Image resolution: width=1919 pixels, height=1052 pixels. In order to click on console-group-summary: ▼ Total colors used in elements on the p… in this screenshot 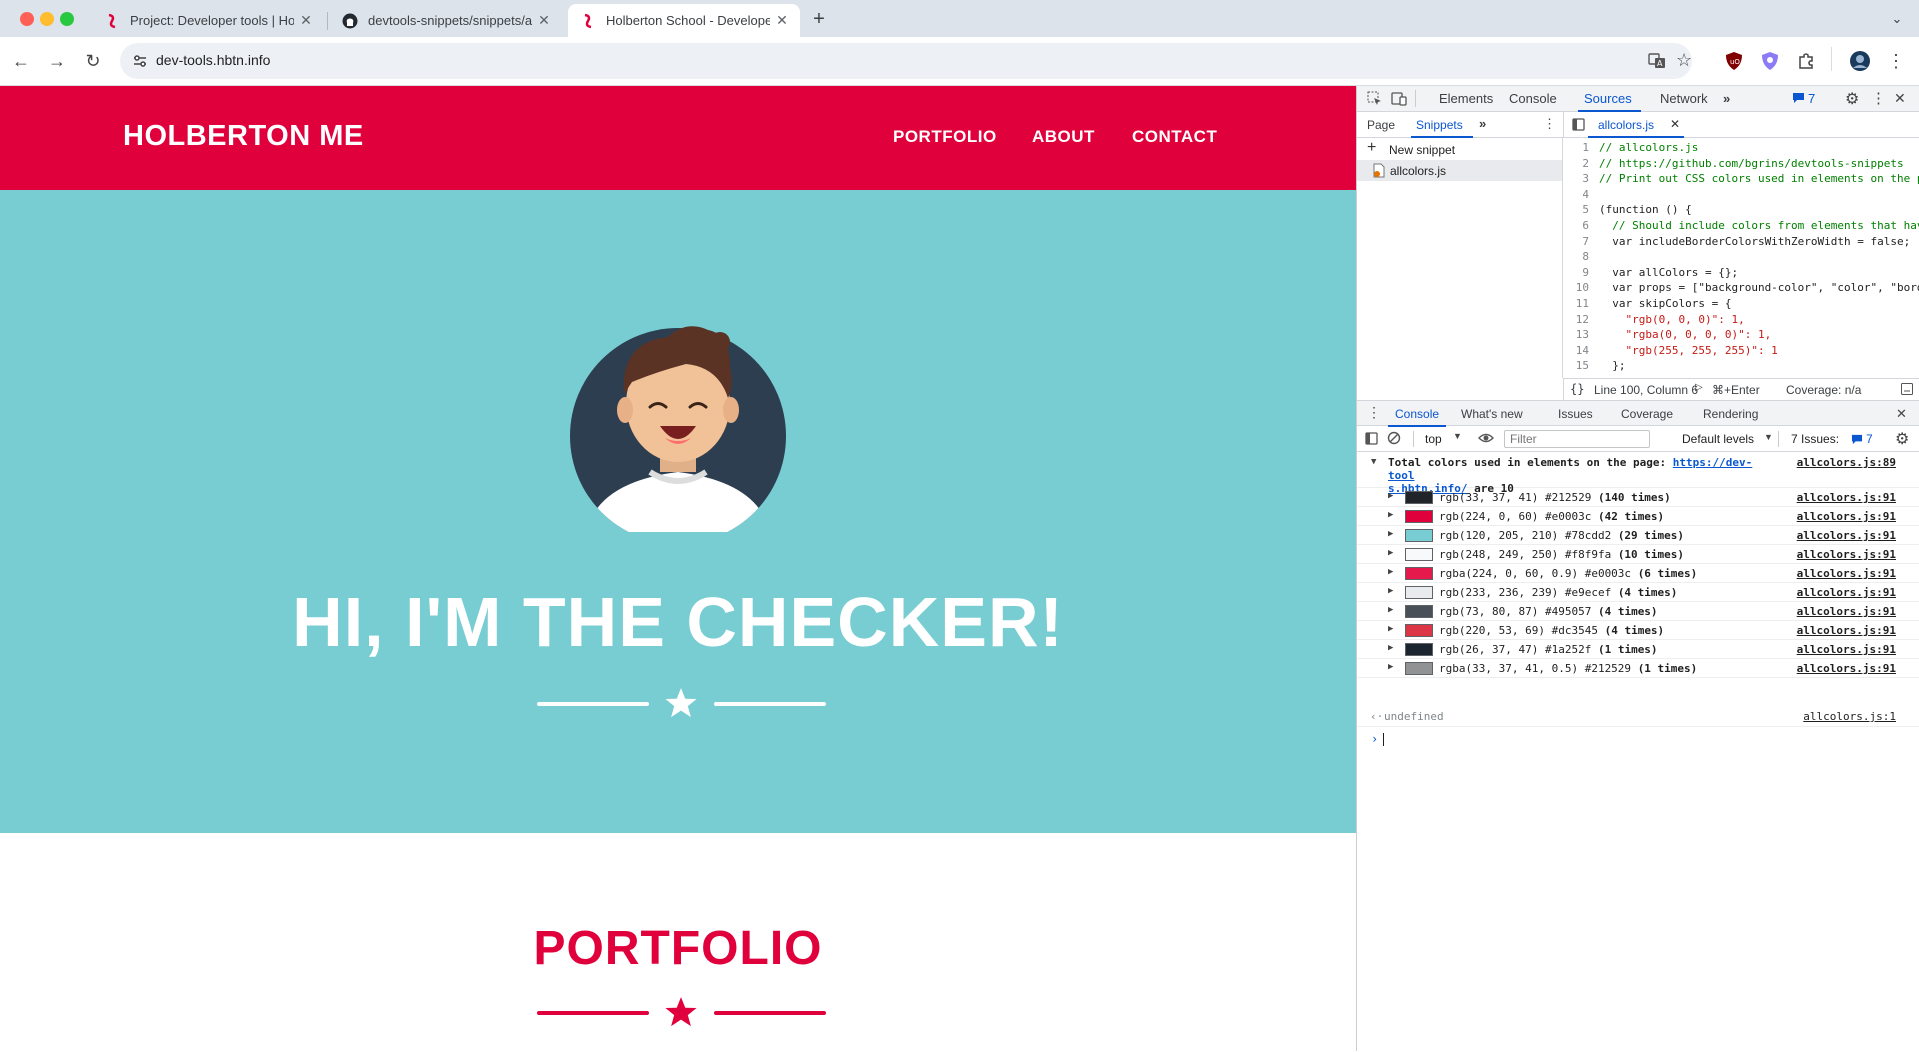, I will do `click(1638, 473)`.